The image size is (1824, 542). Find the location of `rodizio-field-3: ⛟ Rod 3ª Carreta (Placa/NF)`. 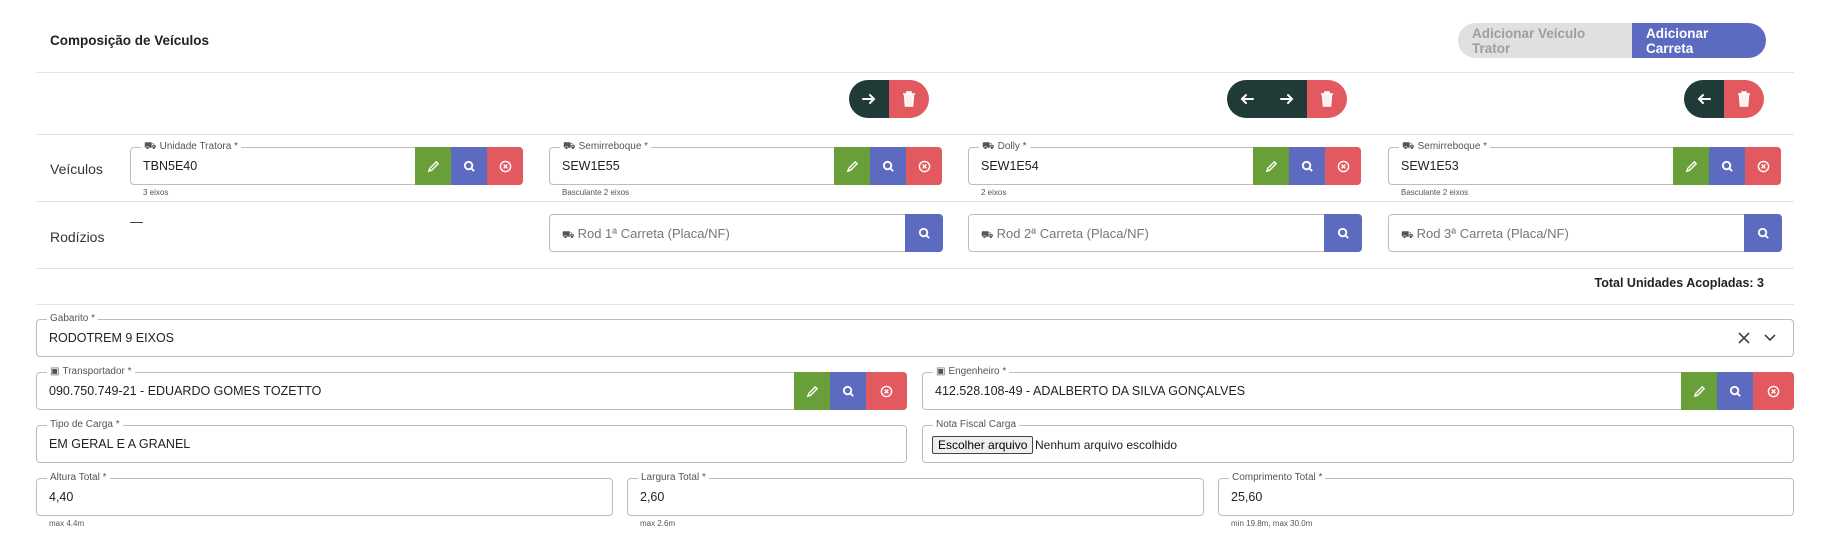

rodizio-field-3: ⛟ Rod 3ª Carreta (Placa/NF) is located at coordinates (1585, 233).